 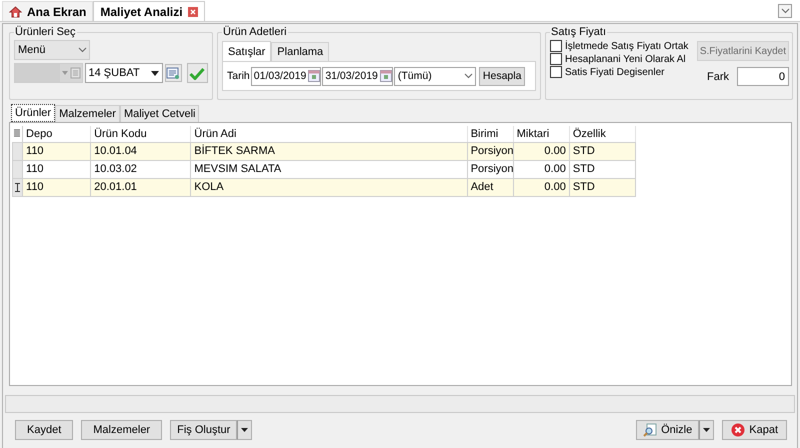 I want to click on table-cell: Adet, so click(x=490, y=187).